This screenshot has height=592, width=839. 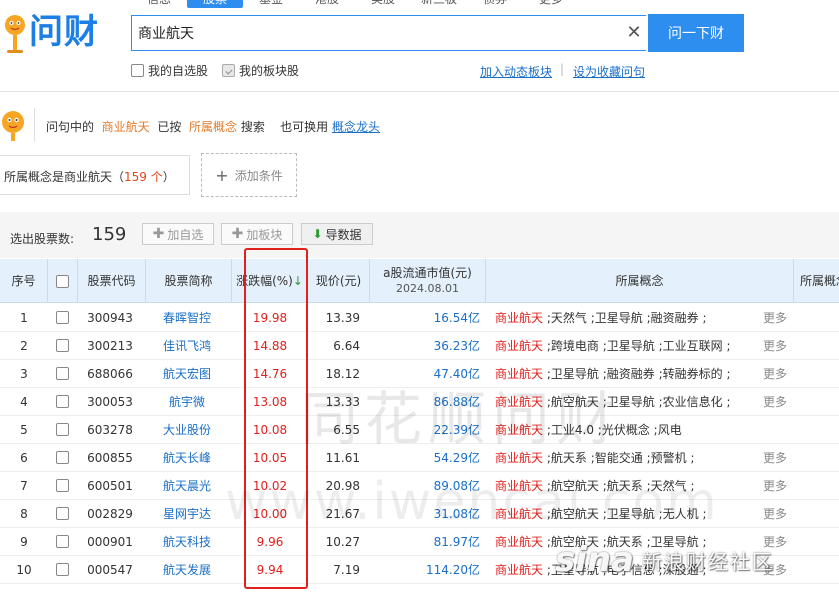 What do you see at coordinates (669, 458) in the screenshot?
I see `concept-tag: 预警机` at bounding box center [669, 458].